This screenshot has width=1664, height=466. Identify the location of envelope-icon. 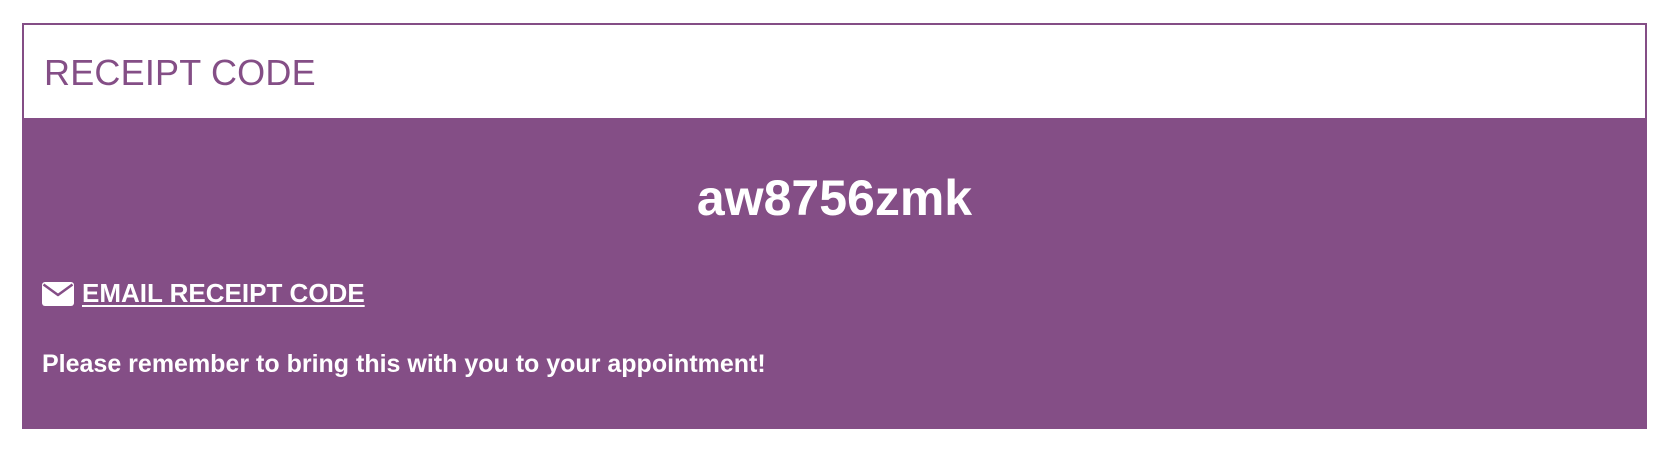
(58, 293).